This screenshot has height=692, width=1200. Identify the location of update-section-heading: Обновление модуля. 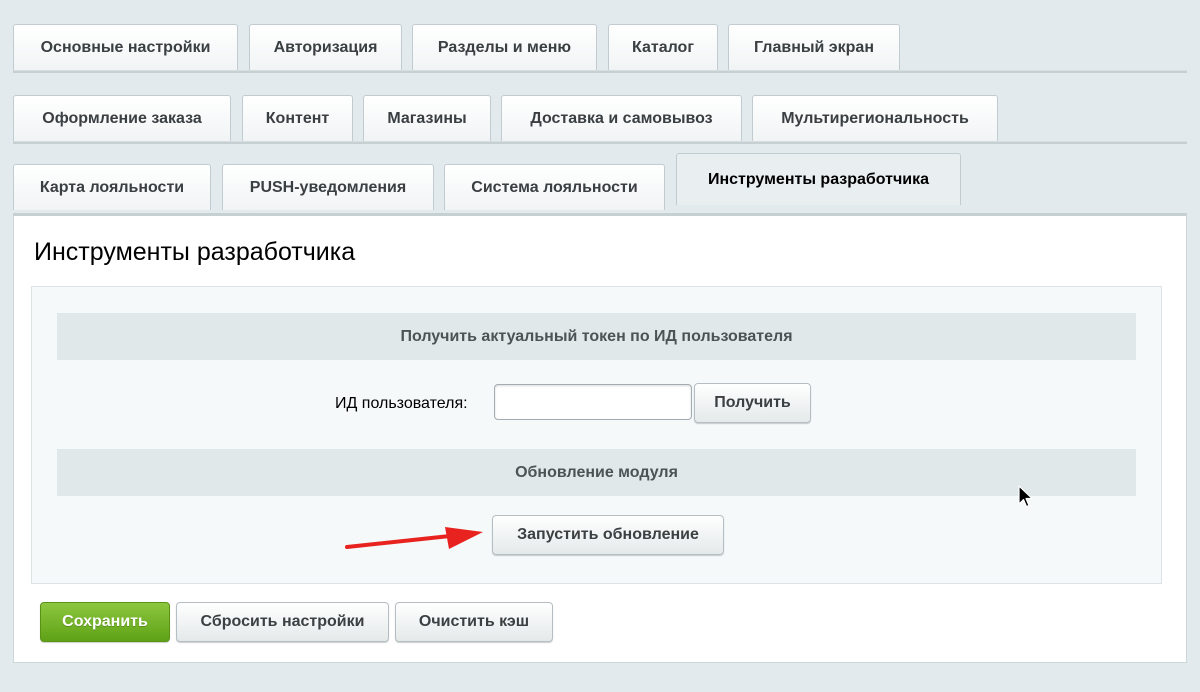
(596, 472).